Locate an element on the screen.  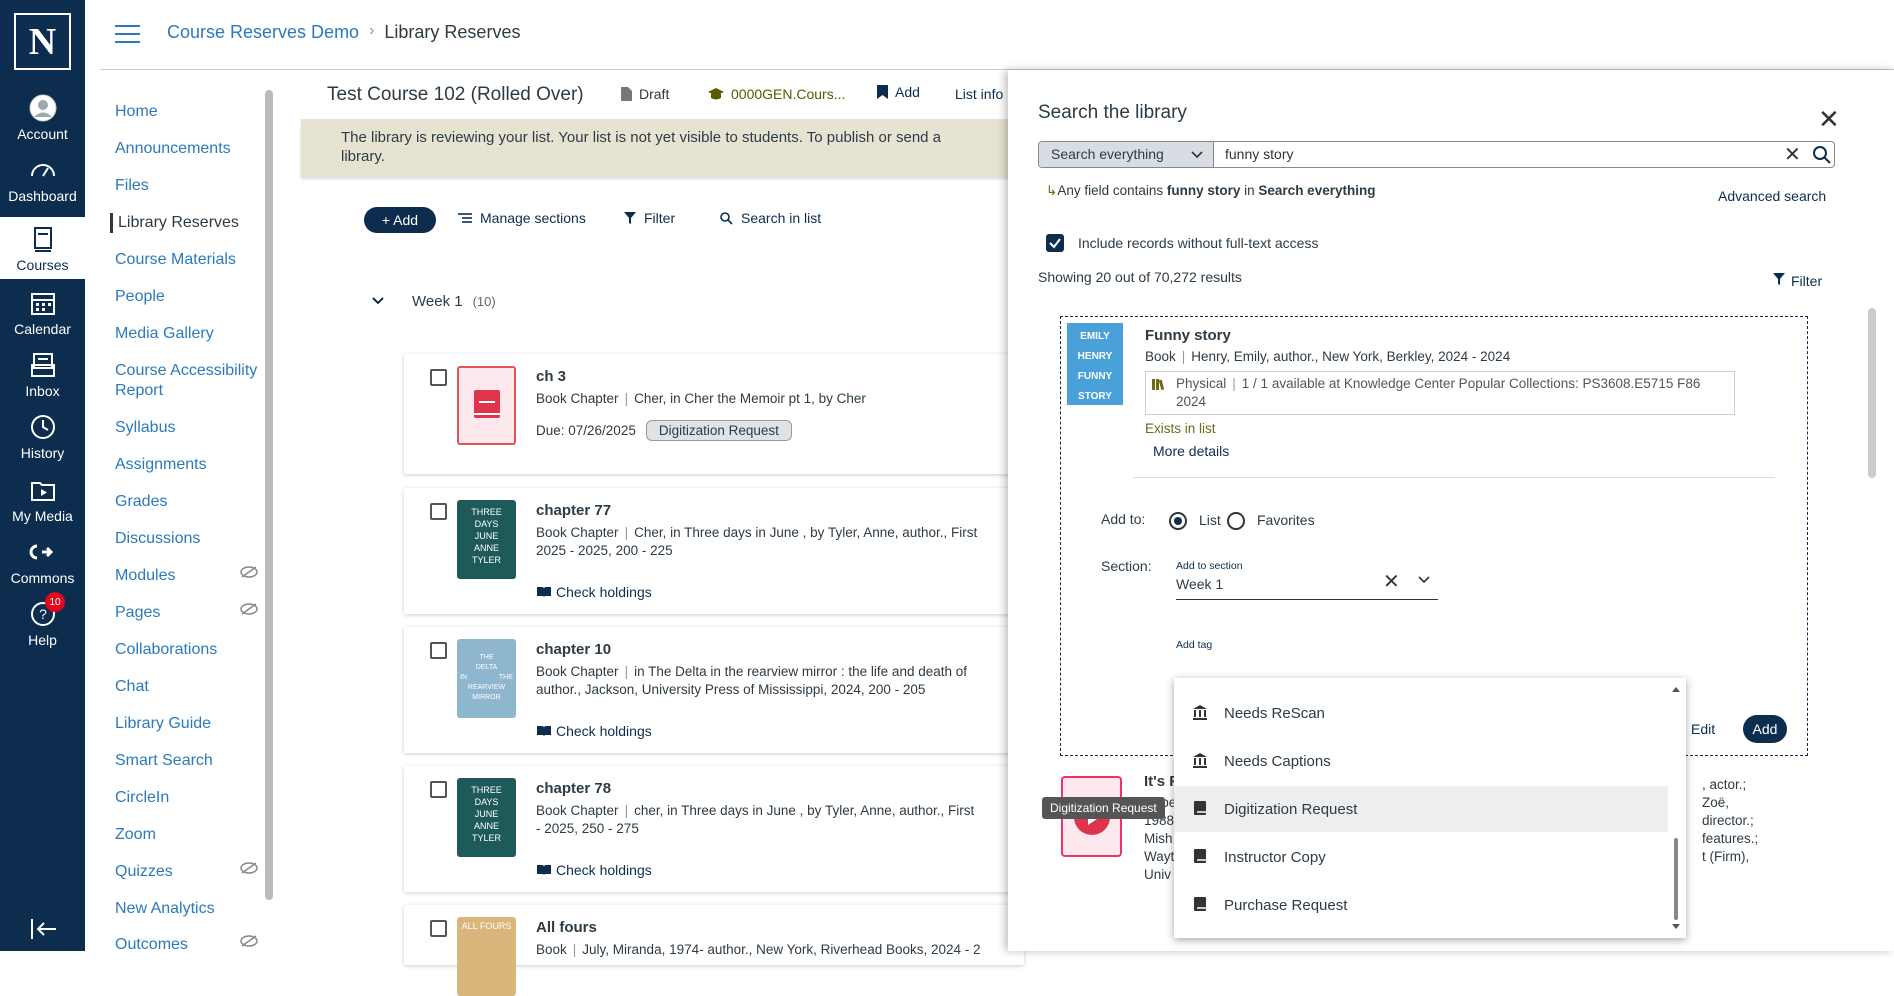
filter-button: Filter is located at coordinates (649, 218).